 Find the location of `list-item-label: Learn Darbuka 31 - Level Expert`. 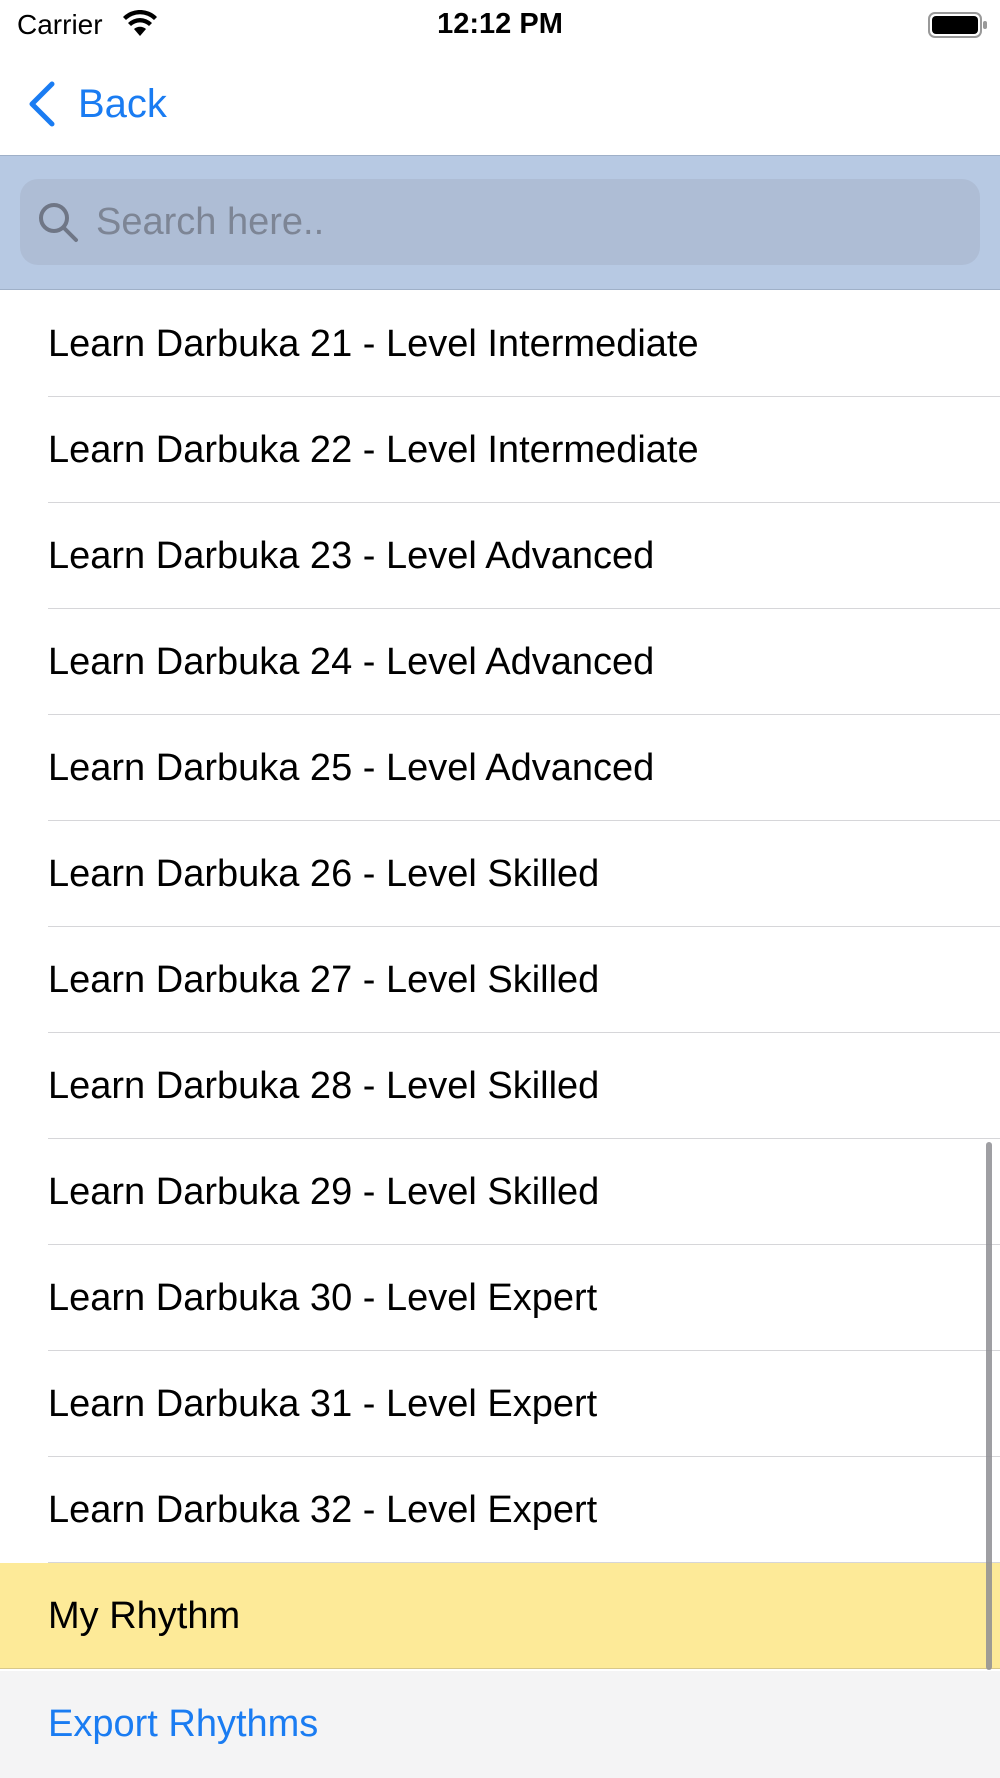

list-item-label: Learn Darbuka 31 - Level Expert is located at coordinates (323, 1404).